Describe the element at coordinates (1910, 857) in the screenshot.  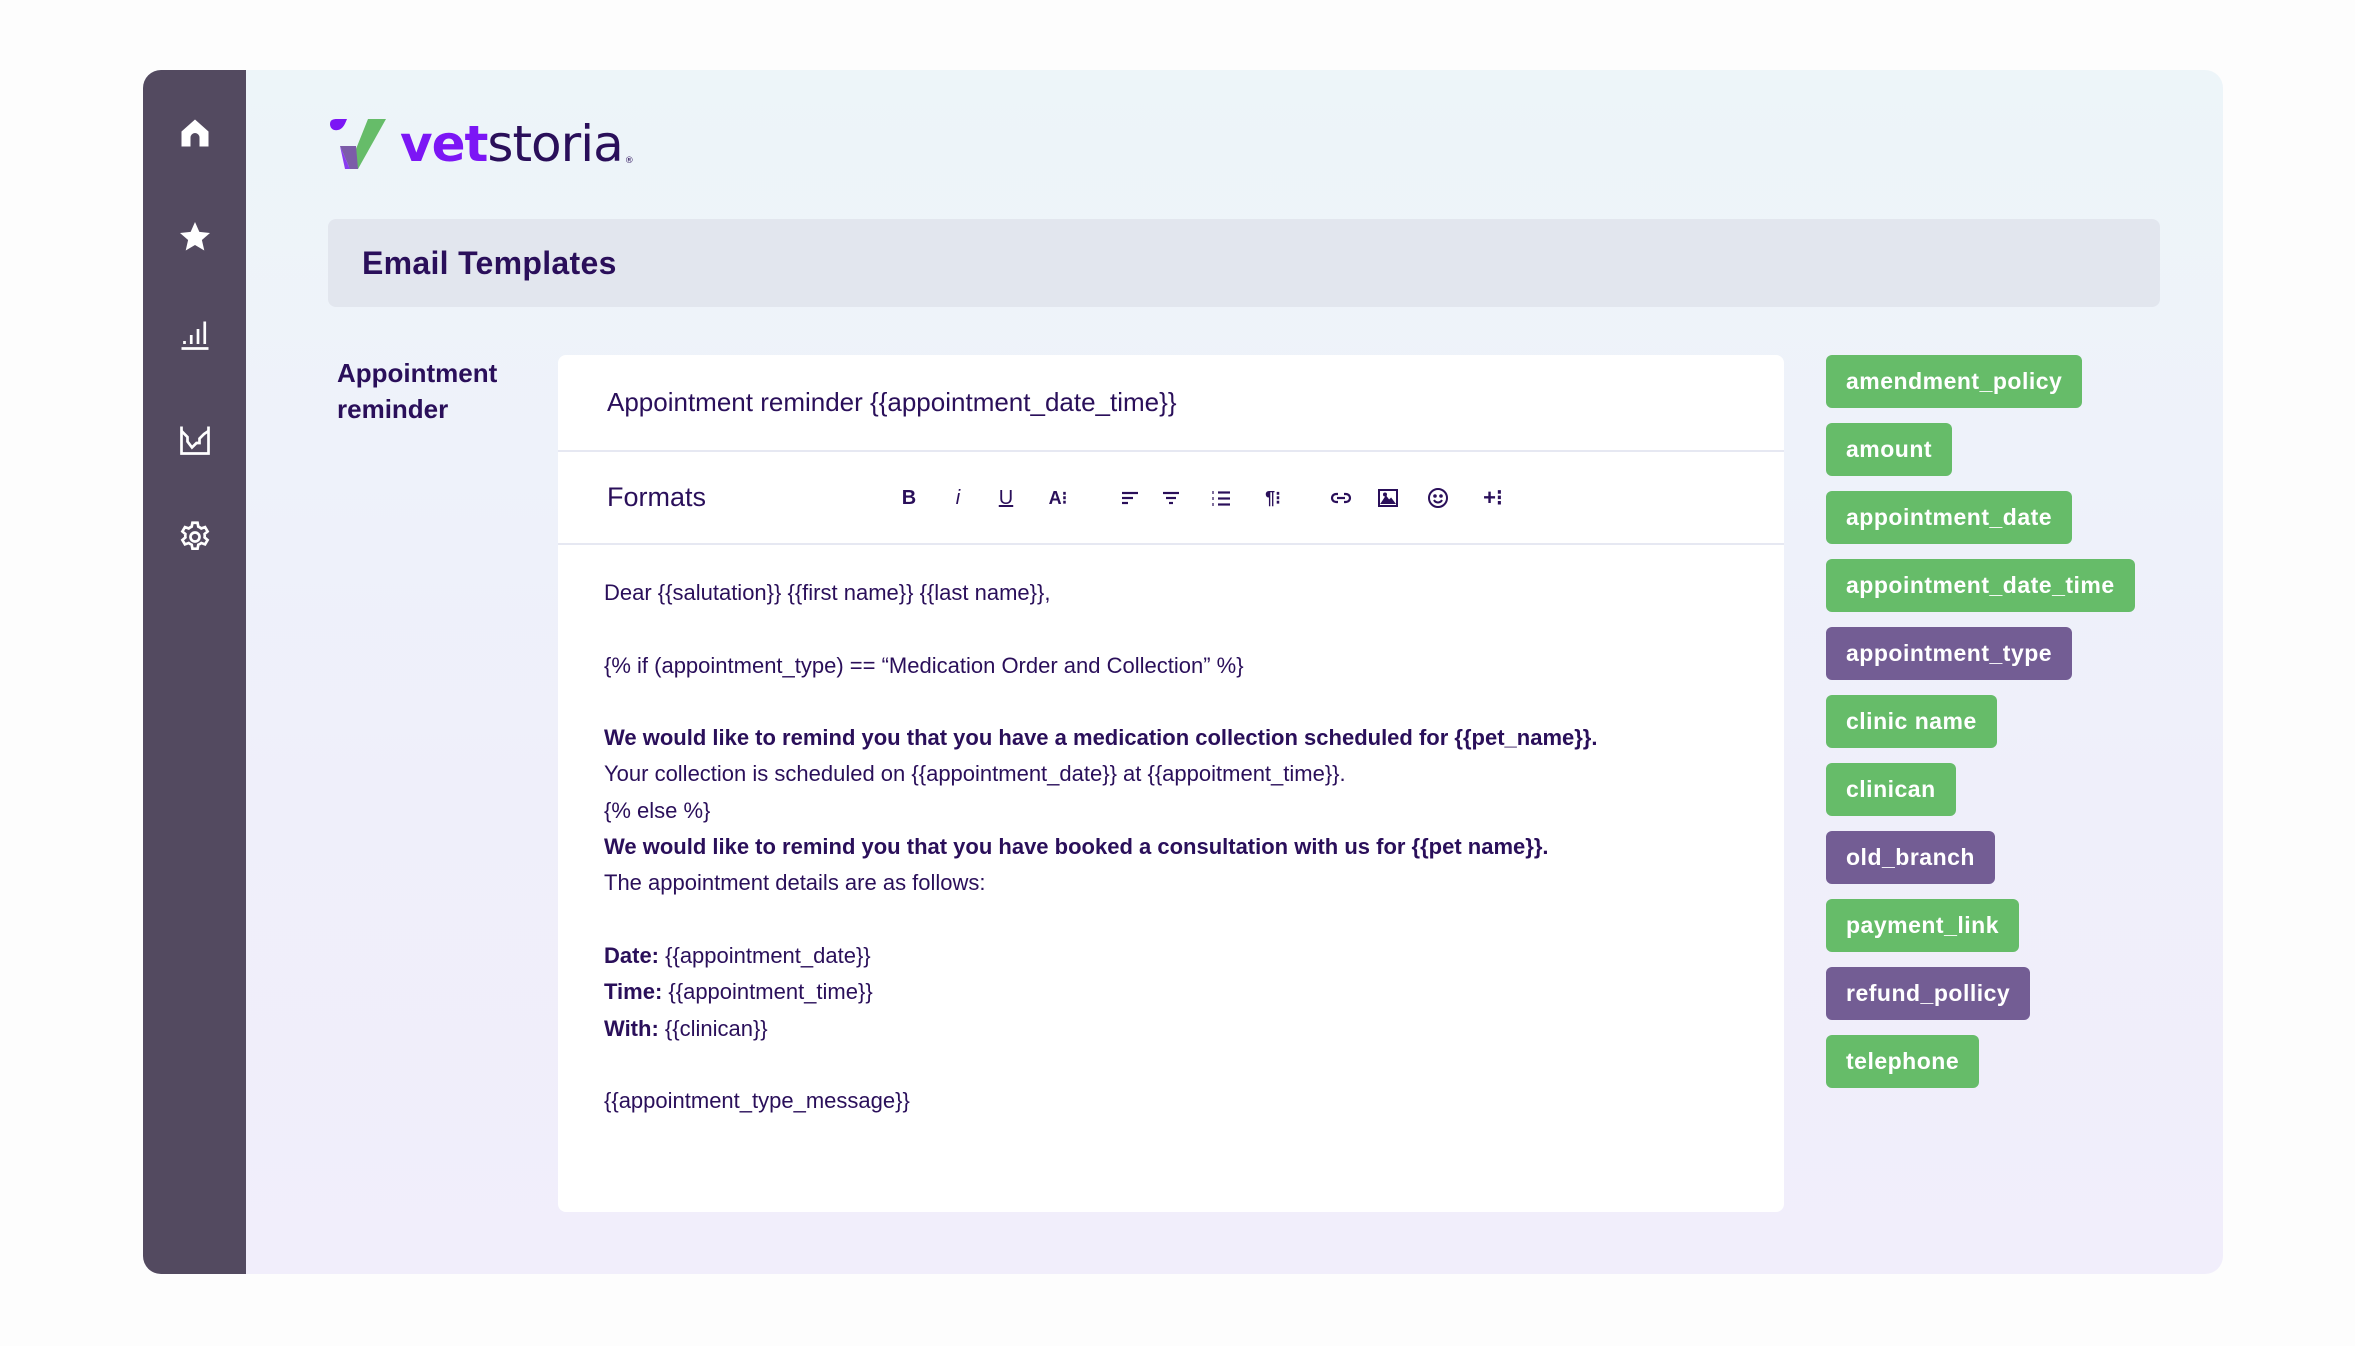
I see `merge-tag-old-branch: old_branch` at that location.